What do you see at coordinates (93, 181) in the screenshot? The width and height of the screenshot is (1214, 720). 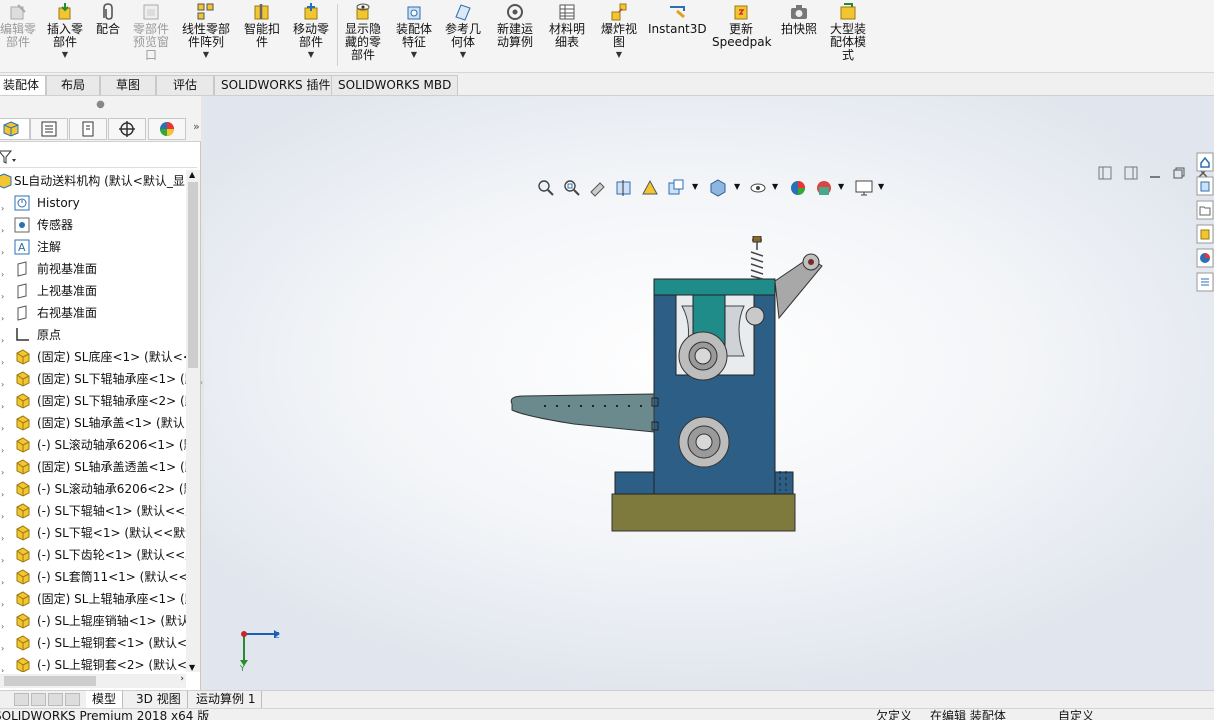 I see `tree-root-assembly: SL自动送料机构 (默认<默认_显` at bounding box center [93, 181].